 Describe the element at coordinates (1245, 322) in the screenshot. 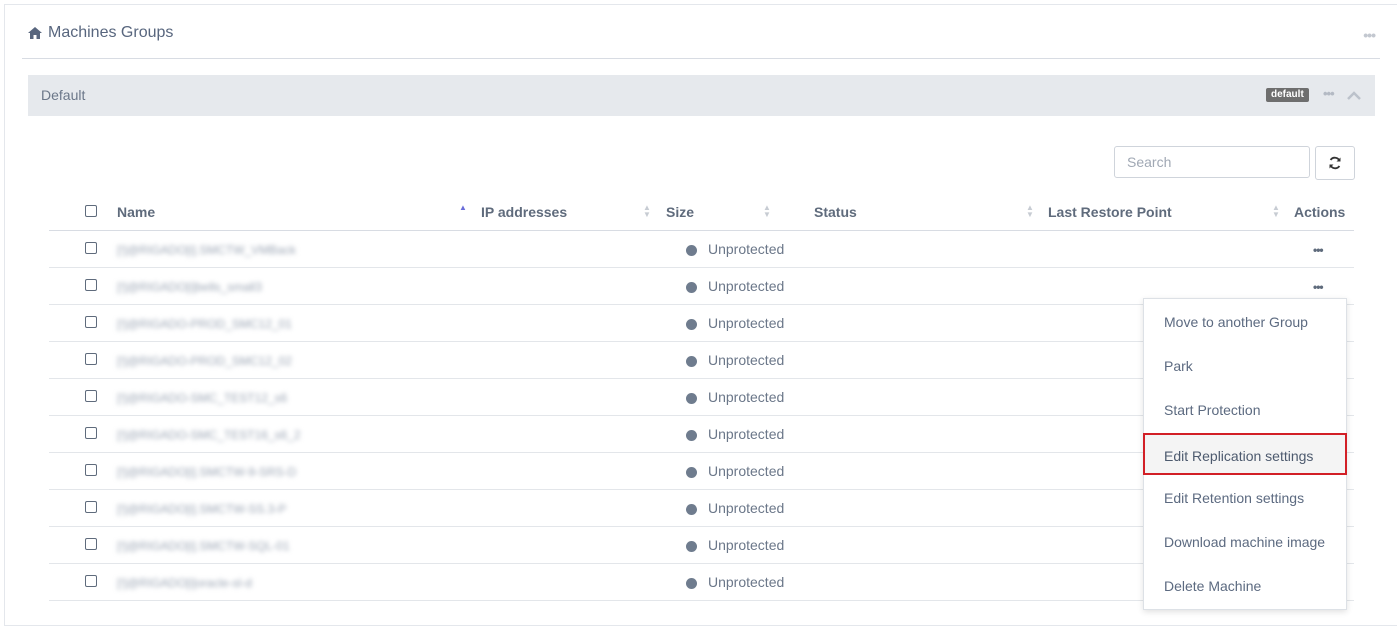

I see `menu-item-move-to-another-group: Move to another Group` at that location.